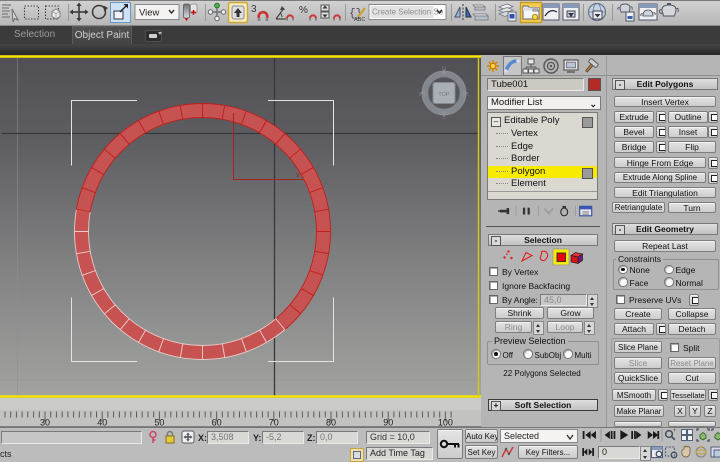 This screenshot has width=720, height=462. I want to click on svg-text: 50, so click(159, 423).